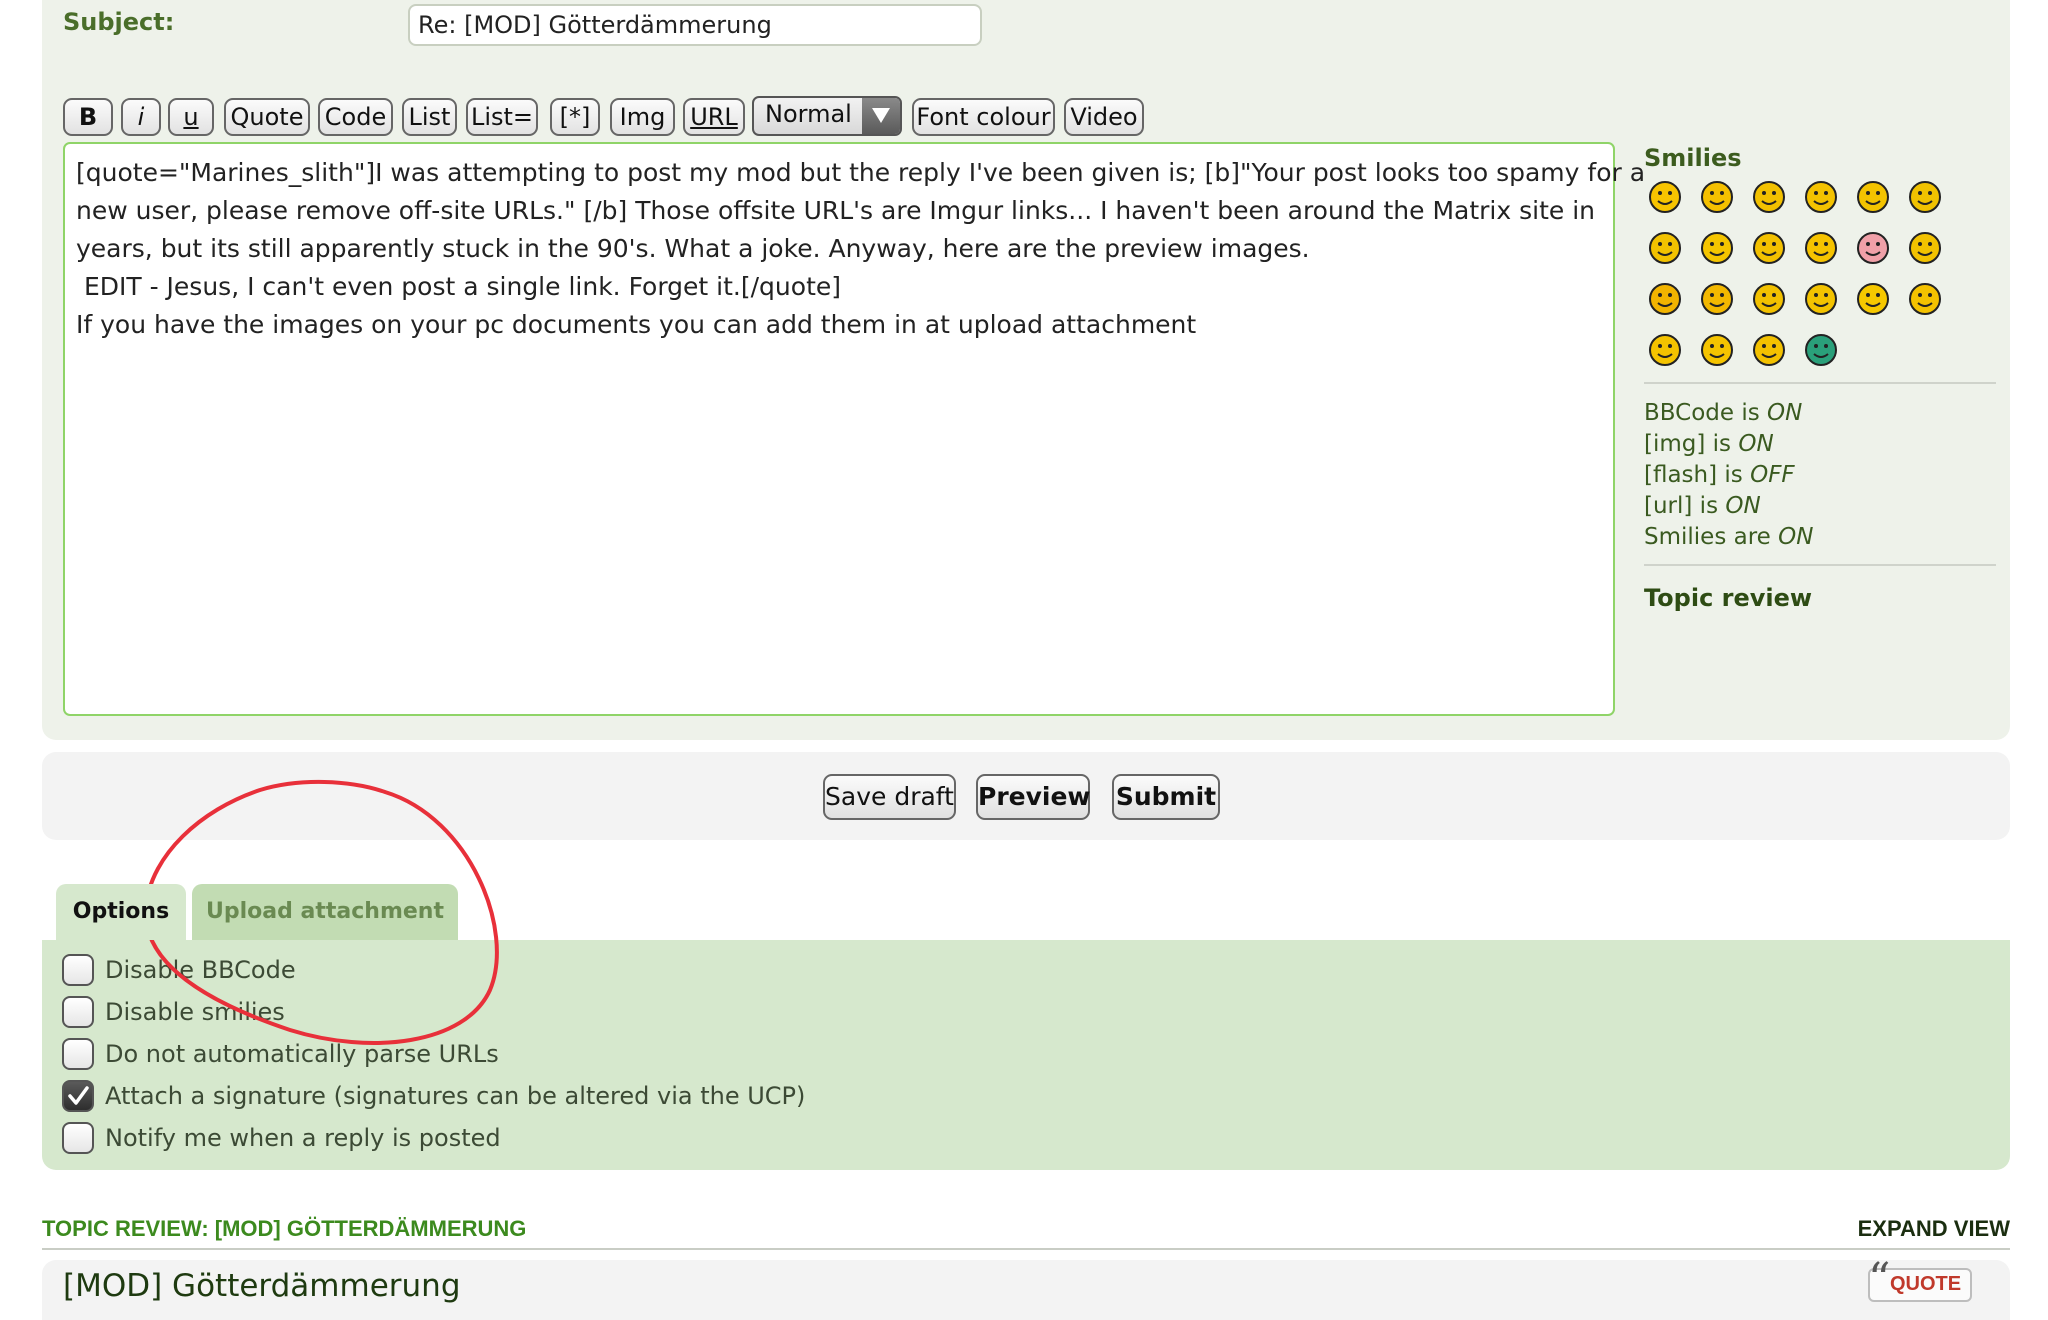  I want to click on arrow-icon, so click(1717, 350).